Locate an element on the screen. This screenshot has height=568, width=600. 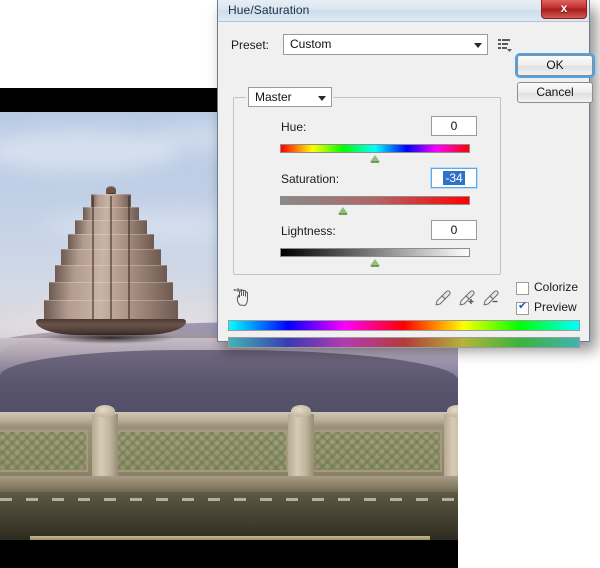
preset-value: Custom is located at coordinates (311, 44).